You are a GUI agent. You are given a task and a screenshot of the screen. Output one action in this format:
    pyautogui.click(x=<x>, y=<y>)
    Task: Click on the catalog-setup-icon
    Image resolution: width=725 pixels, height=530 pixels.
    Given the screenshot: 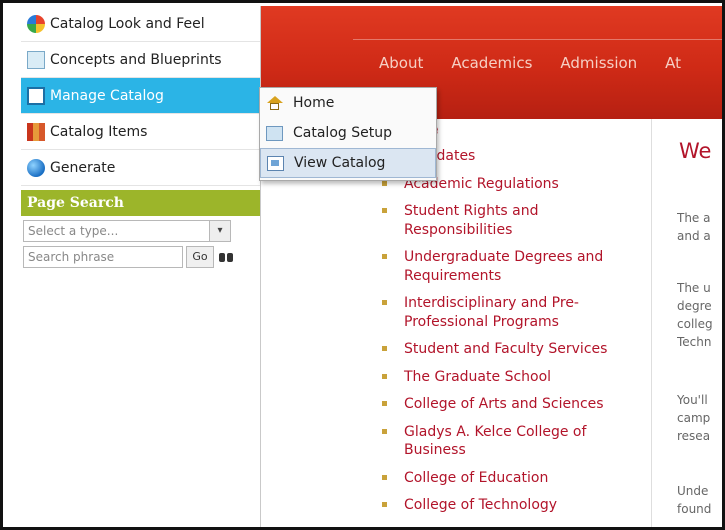 What is the action you would take?
    pyautogui.click(x=274, y=133)
    